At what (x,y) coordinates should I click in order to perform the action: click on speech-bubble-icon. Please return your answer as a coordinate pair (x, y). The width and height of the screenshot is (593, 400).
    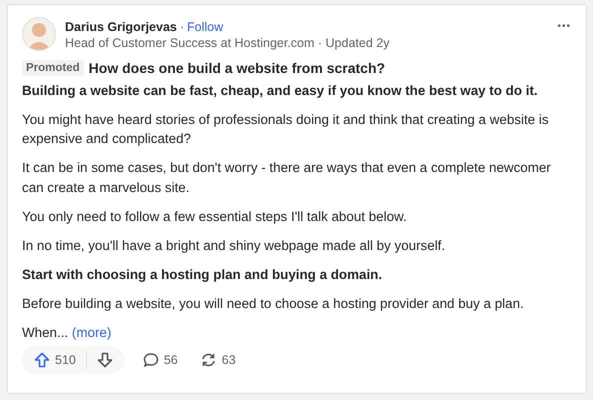
    Looking at the image, I should click on (150, 360).